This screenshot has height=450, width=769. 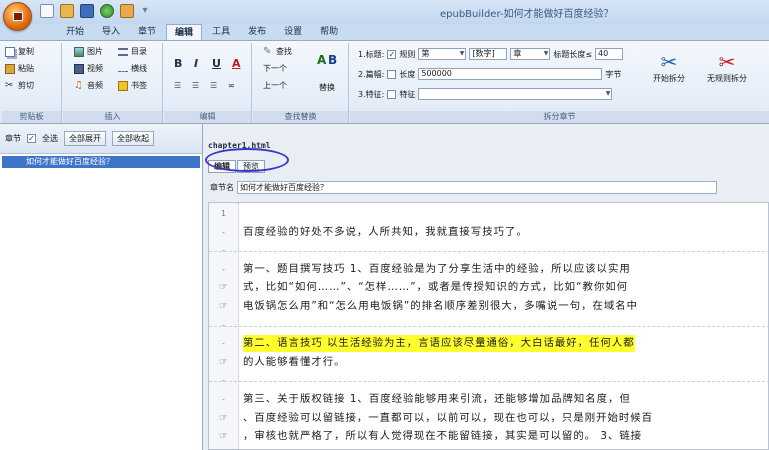 What do you see at coordinates (133, 138) in the screenshot?
I see `collapse-all-button: 全部收起` at bounding box center [133, 138].